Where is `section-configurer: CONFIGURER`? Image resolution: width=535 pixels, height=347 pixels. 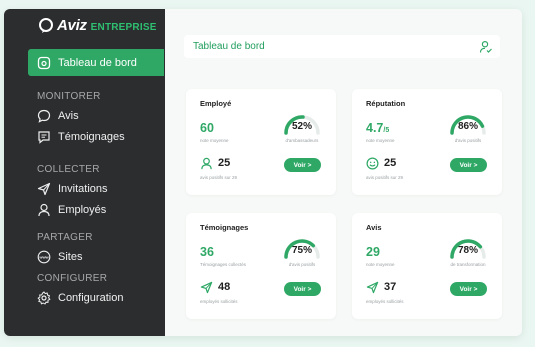 section-configurer: CONFIGURER is located at coordinates (72, 278).